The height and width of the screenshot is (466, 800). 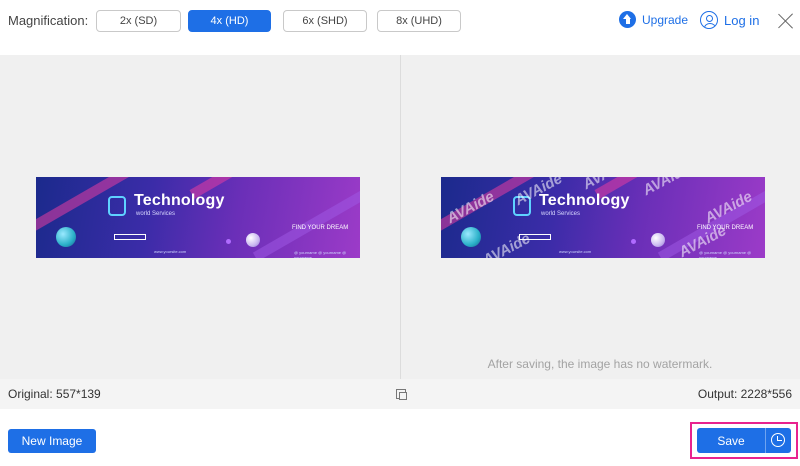 I want to click on user-icon, so click(x=709, y=20).